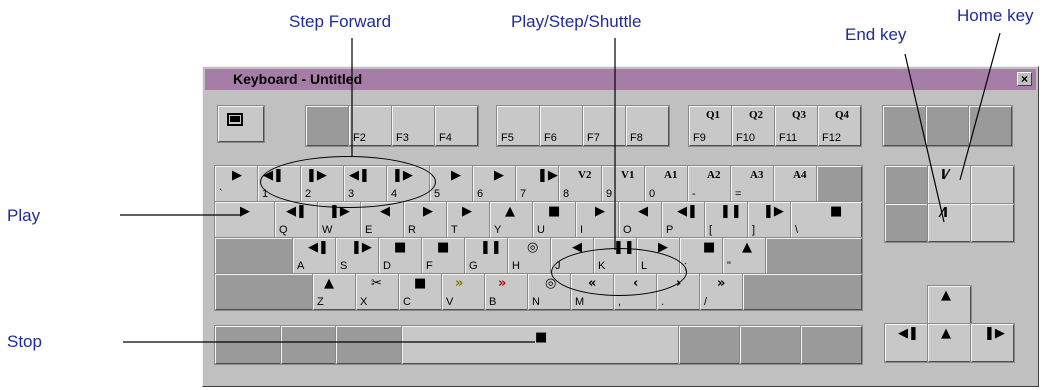  What do you see at coordinates (540, 345) in the screenshot?
I see `key-space: ■` at bounding box center [540, 345].